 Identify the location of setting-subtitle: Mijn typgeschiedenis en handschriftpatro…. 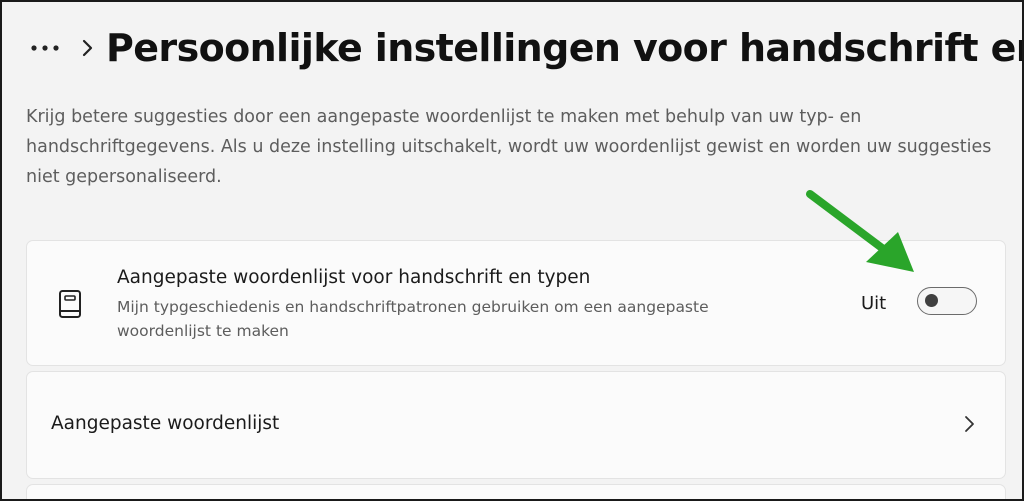
(413, 319).